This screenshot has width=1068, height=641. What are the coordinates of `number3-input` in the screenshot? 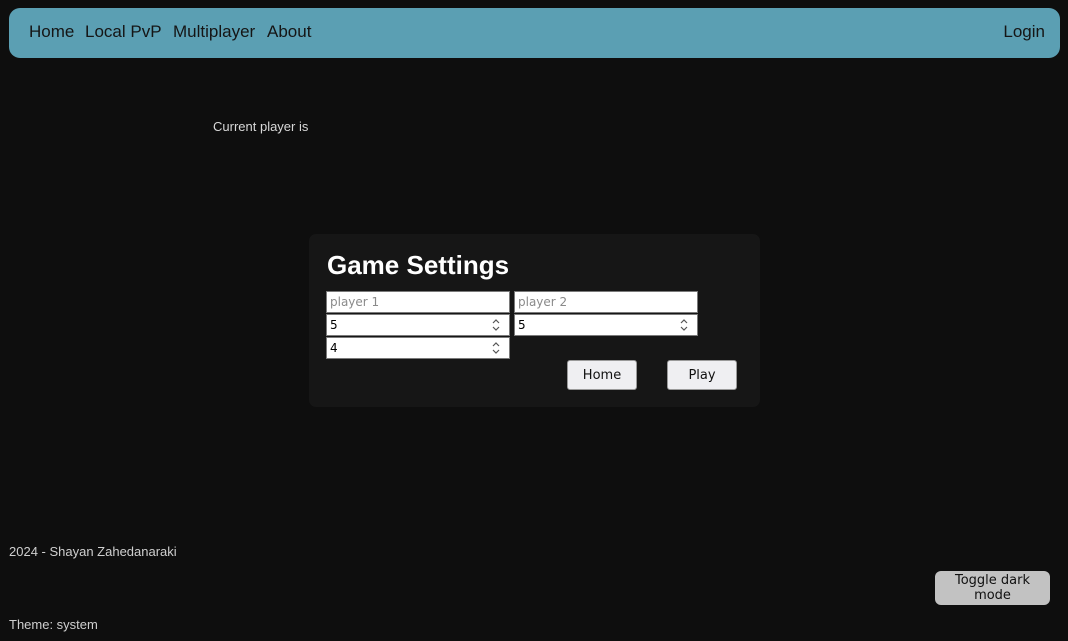 It's located at (418, 348).